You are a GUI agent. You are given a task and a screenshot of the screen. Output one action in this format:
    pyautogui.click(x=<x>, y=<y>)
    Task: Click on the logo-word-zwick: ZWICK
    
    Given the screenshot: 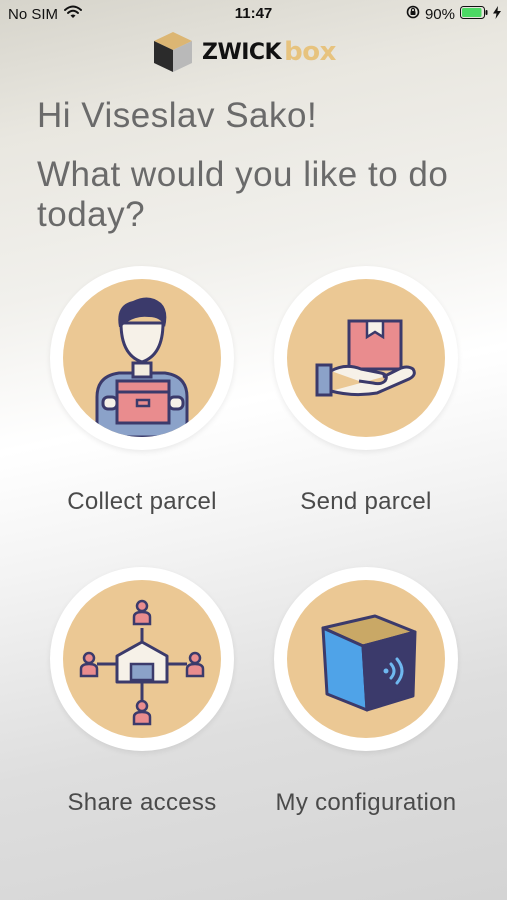 What is the action you would take?
    pyautogui.click(x=242, y=52)
    